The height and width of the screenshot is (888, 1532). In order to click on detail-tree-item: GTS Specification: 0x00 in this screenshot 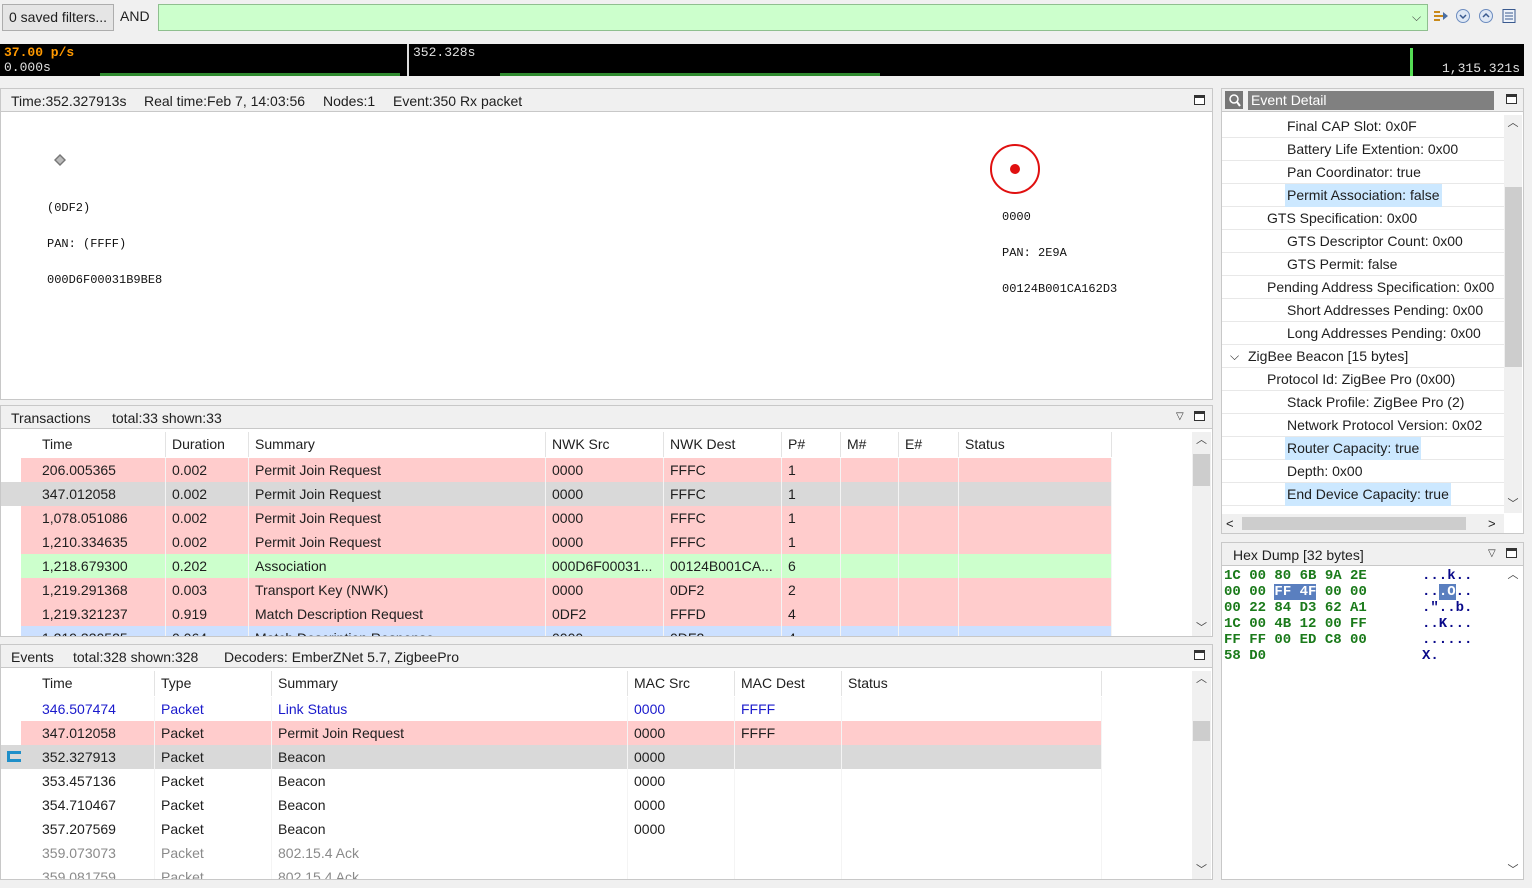, I will do `click(1363, 218)`.